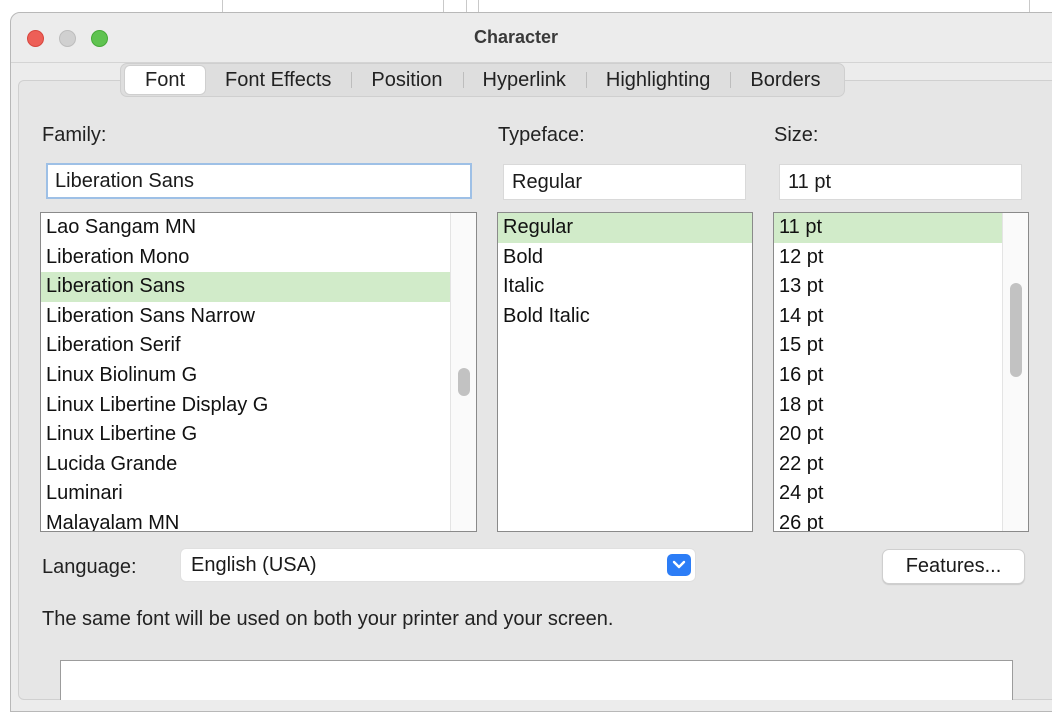 This screenshot has height=712, width=1052. I want to click on dialog-title: Character, so click(516, 37).